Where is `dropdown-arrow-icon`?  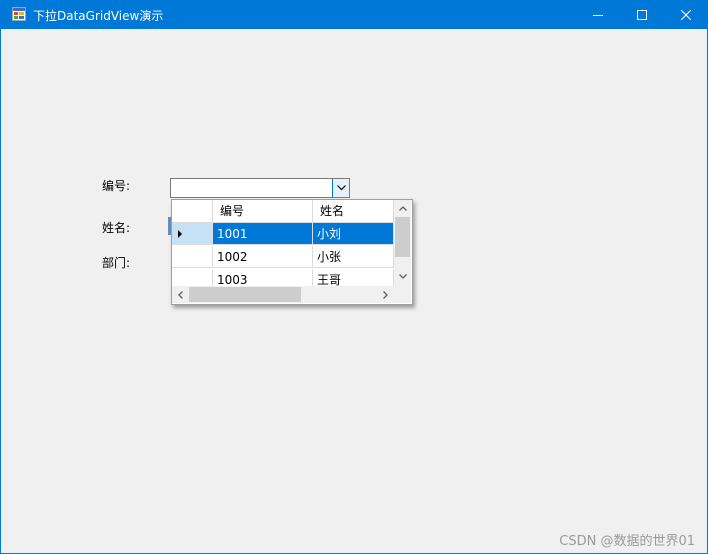
dropdown-arrow-icon is located at coordinates (341, 188).